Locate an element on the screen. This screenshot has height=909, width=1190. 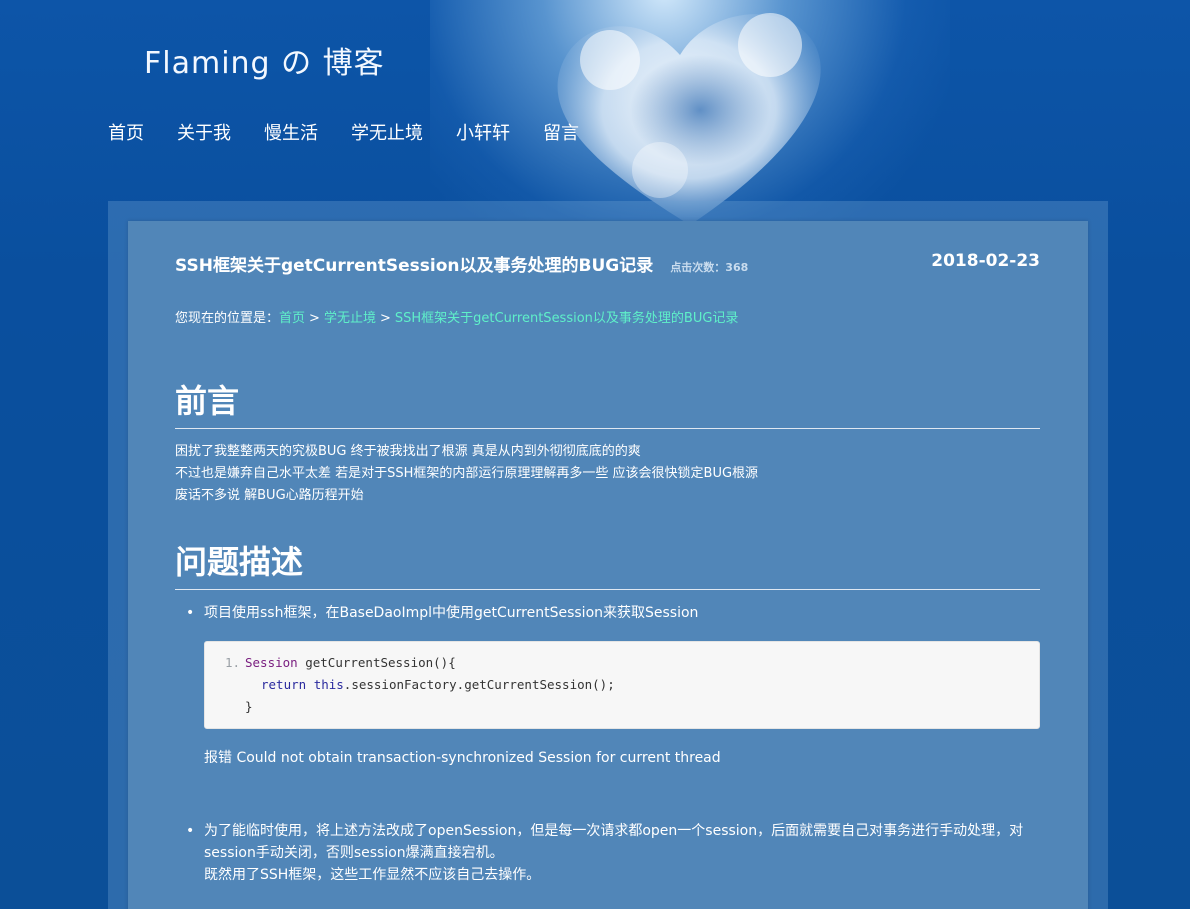
code-text: getCurrentSession(){ is located at coordinates (376, 662).